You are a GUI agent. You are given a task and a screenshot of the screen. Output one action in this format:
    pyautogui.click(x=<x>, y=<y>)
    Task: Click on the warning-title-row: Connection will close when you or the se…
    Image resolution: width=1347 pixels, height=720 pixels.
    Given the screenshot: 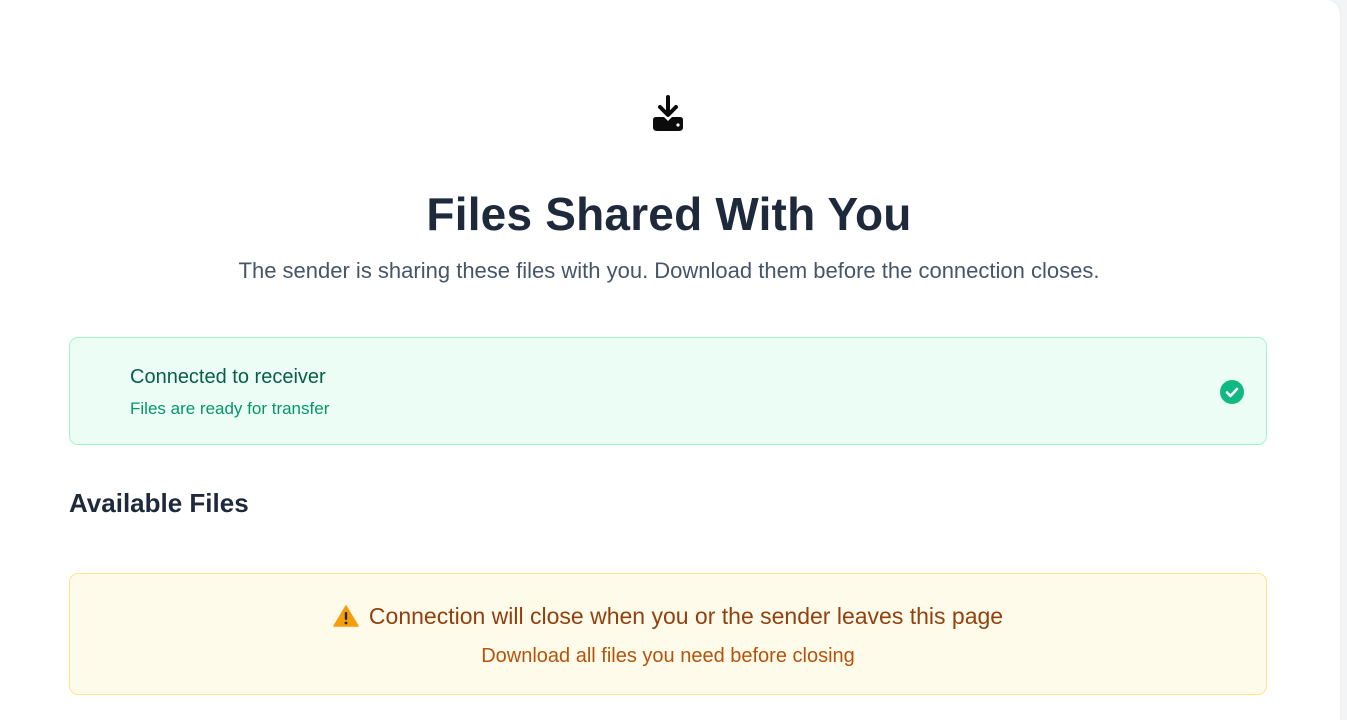 What is the action you would take?
    pyautogui.click(x=668, y=616)
    